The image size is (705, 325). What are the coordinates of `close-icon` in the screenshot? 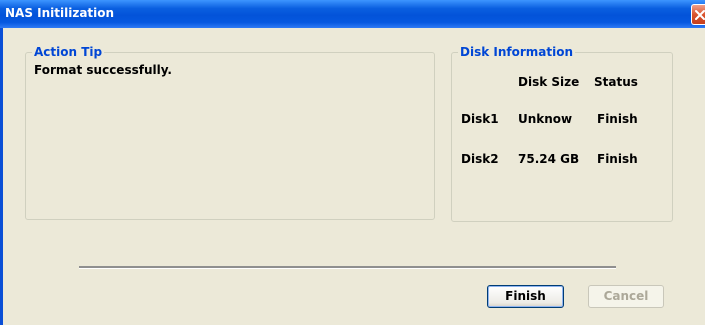 It's located at (700, 15).